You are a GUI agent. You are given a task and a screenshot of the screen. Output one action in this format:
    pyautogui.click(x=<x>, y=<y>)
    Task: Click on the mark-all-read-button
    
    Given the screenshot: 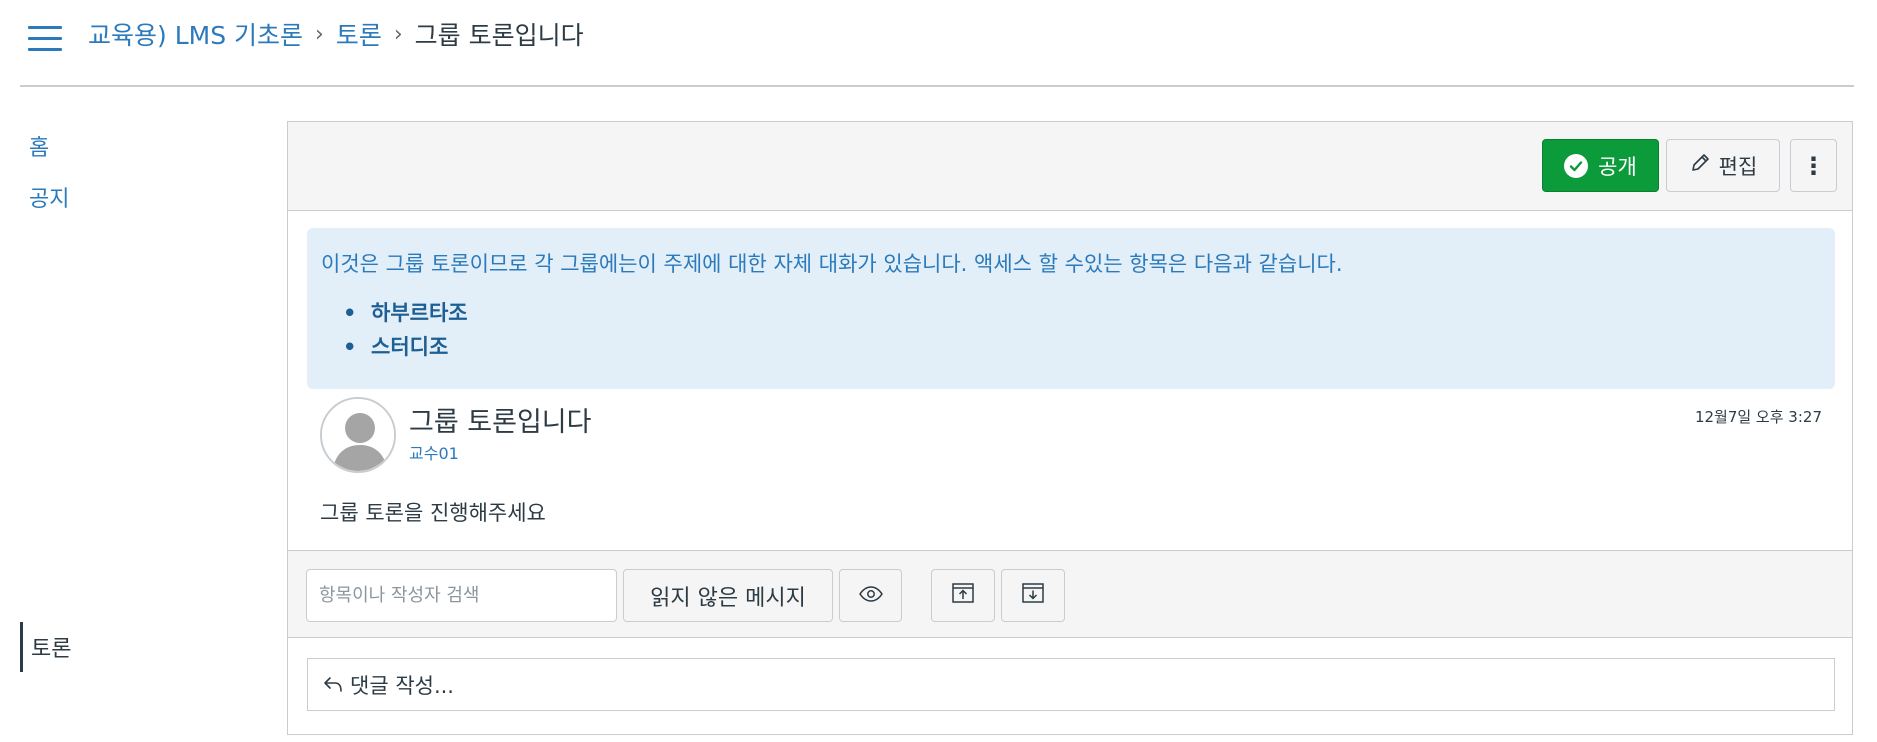 What is the action you would take?
    pyautogui.click(x=870, y=595)
    